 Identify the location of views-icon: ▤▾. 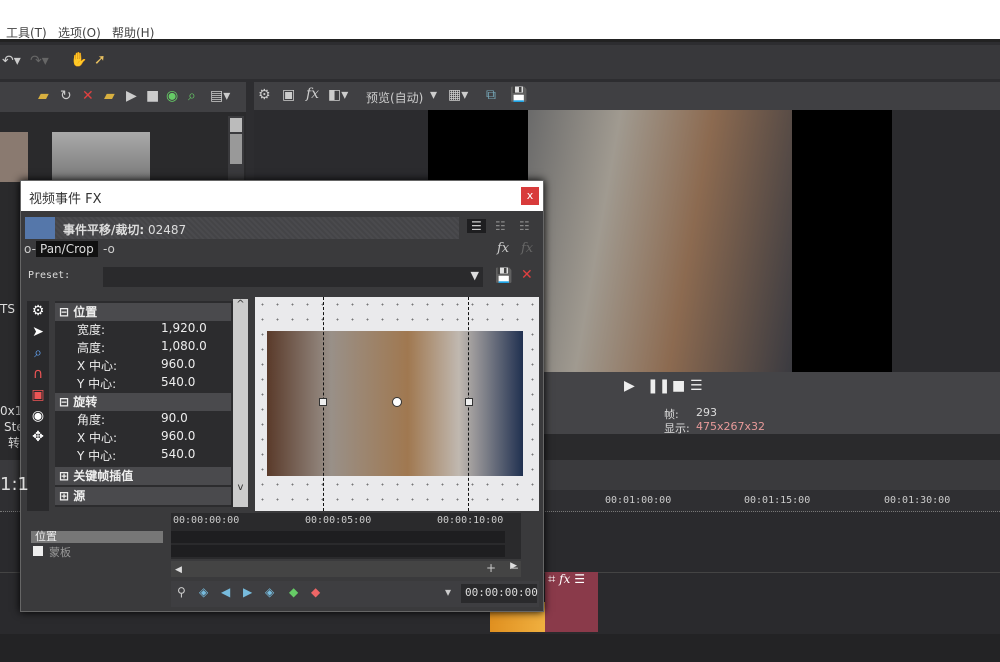
(220, 96).